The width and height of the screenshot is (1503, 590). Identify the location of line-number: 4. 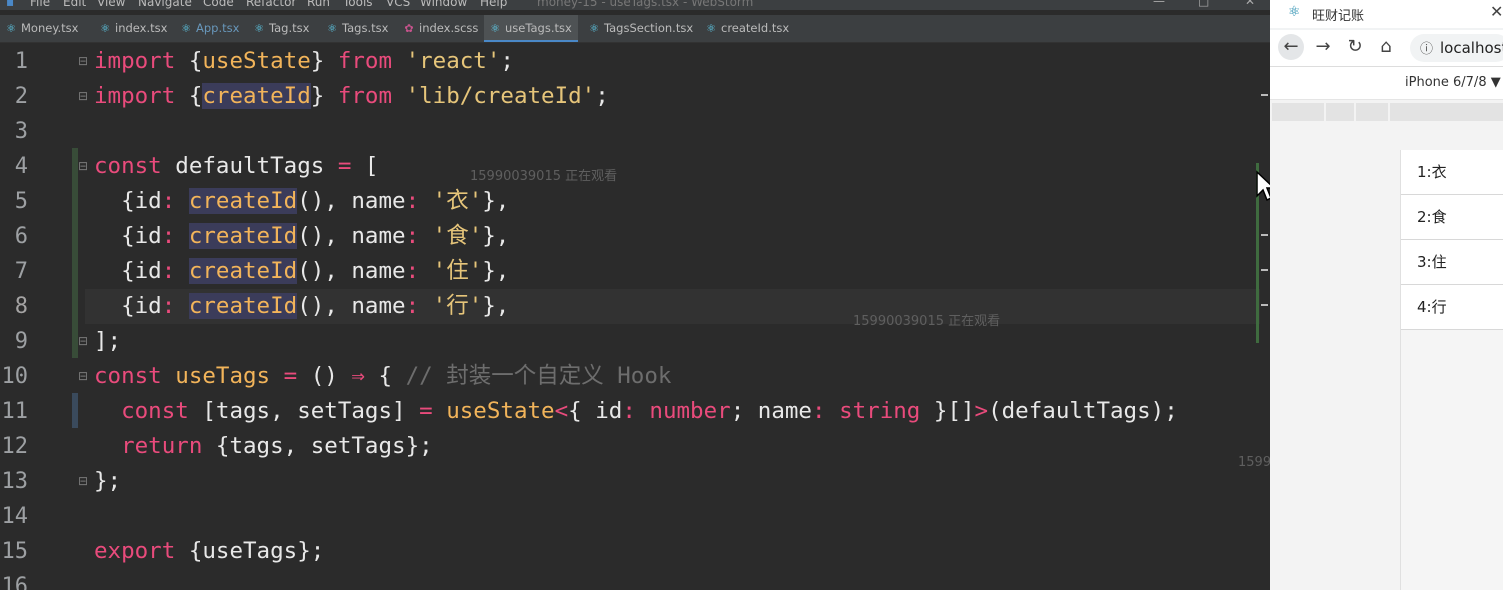
(21, 166).